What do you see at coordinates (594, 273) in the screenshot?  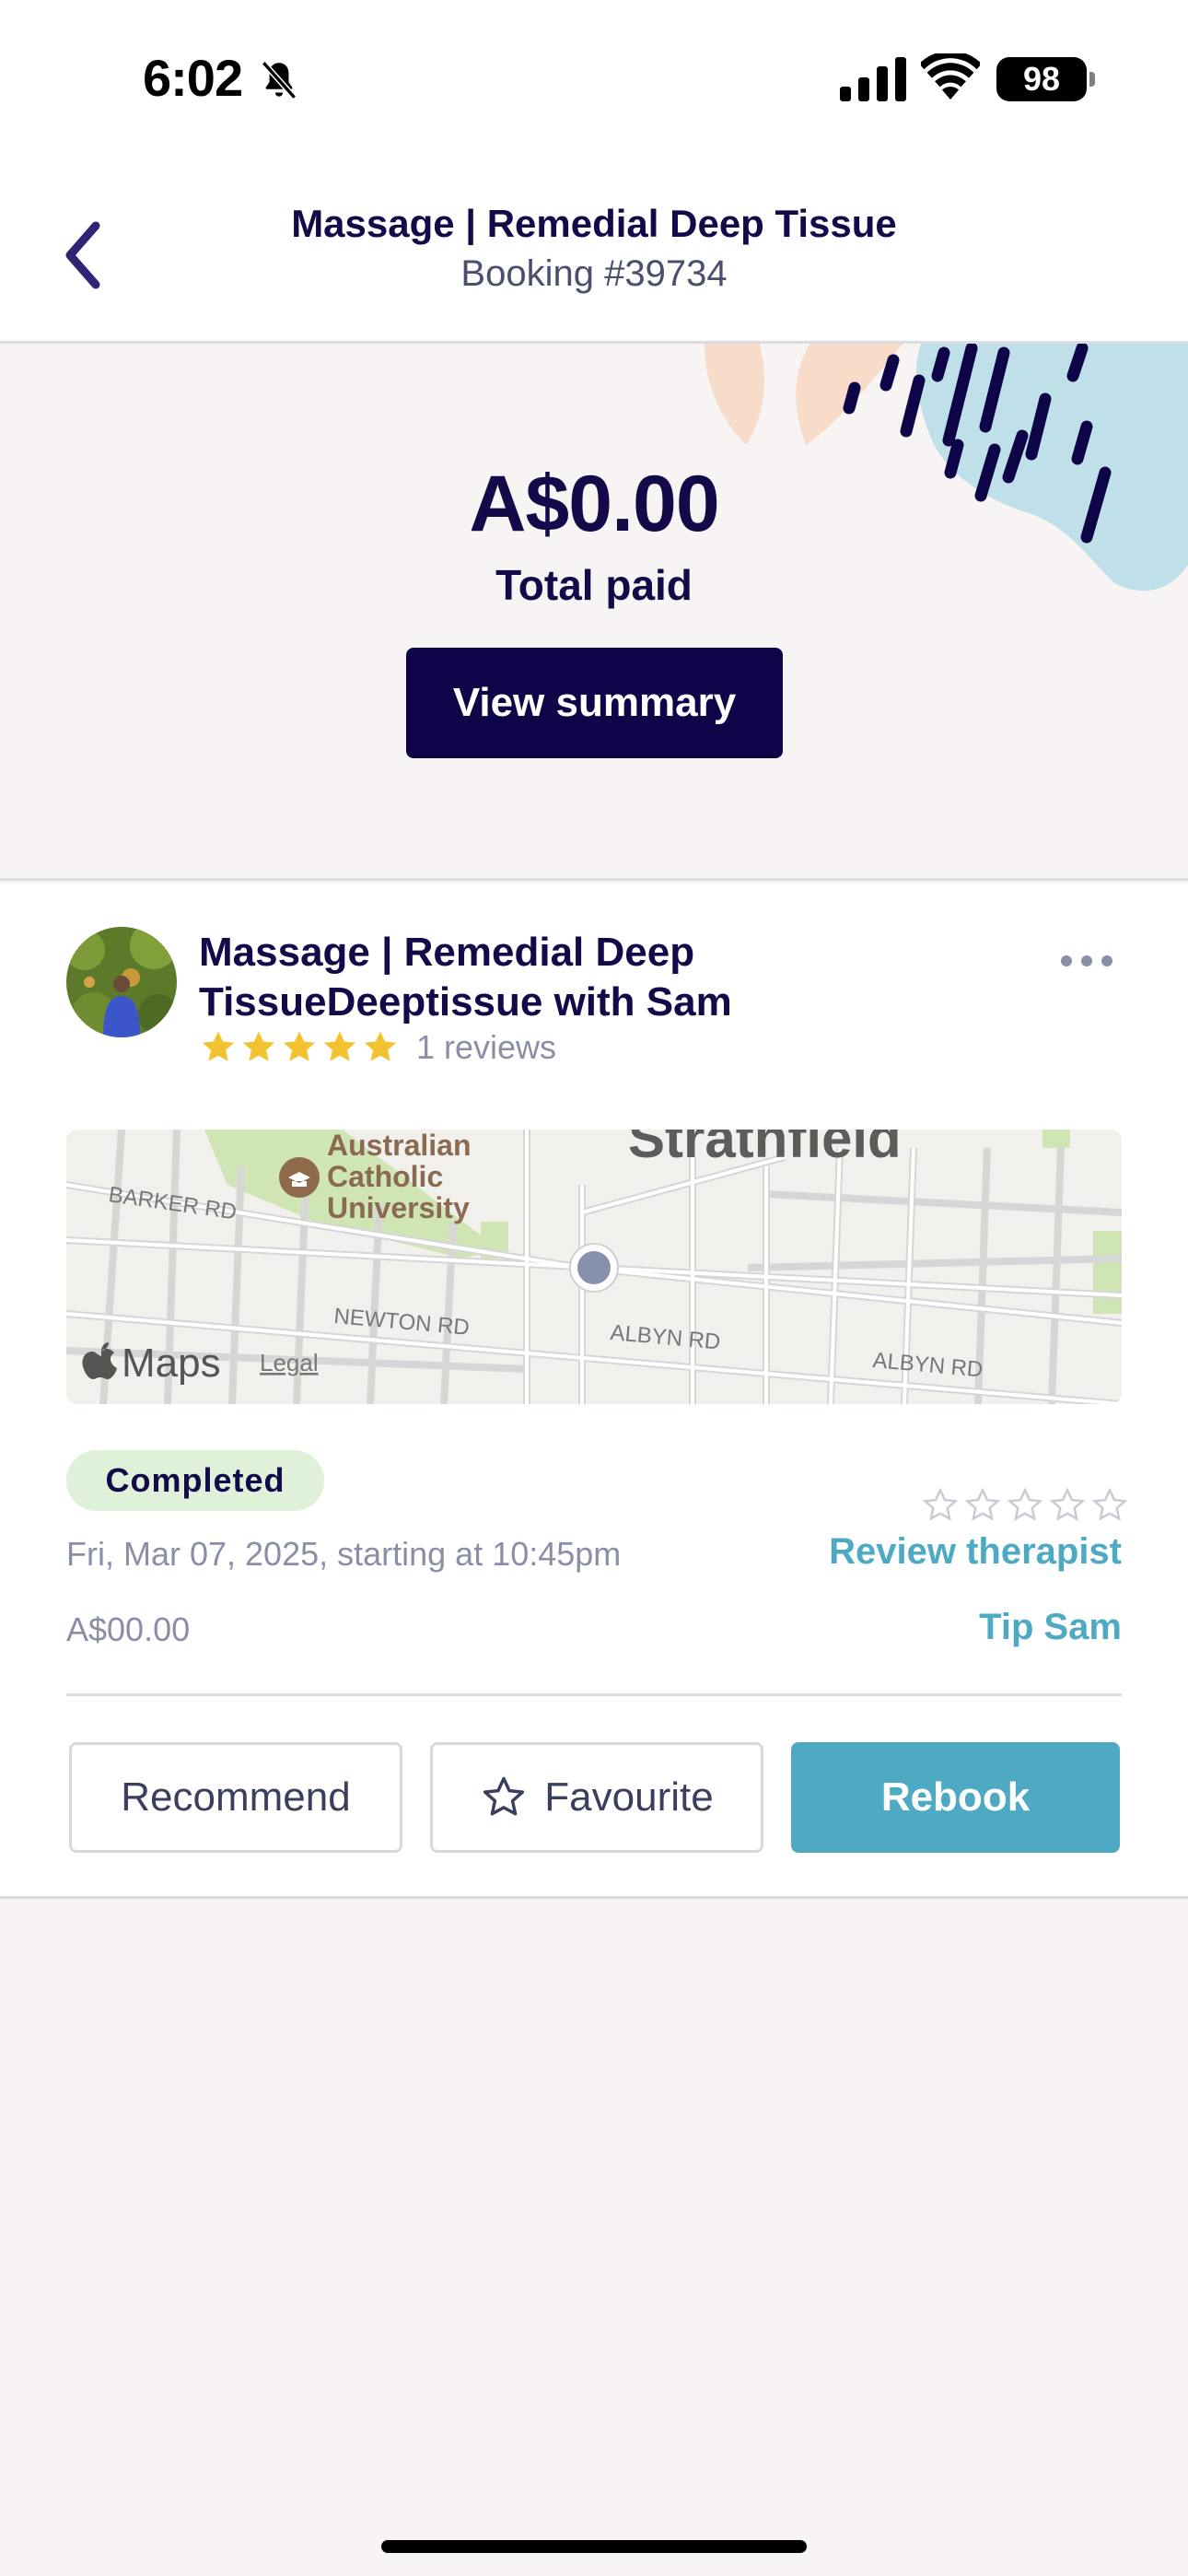 I see `booking-number: Booking #39734` at bounding box center [594, 273].